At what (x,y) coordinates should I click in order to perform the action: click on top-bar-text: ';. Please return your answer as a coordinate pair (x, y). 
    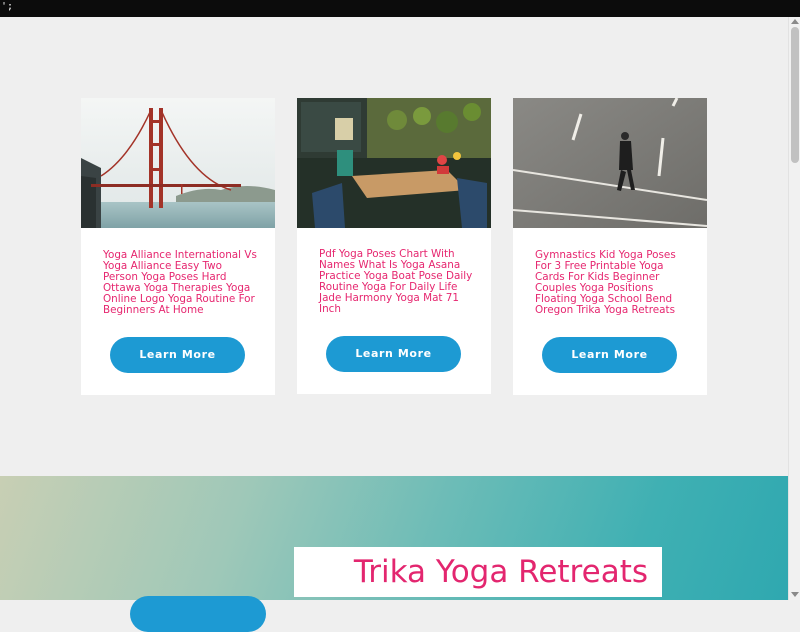
    Looking at the image, I should click on (7, 6).